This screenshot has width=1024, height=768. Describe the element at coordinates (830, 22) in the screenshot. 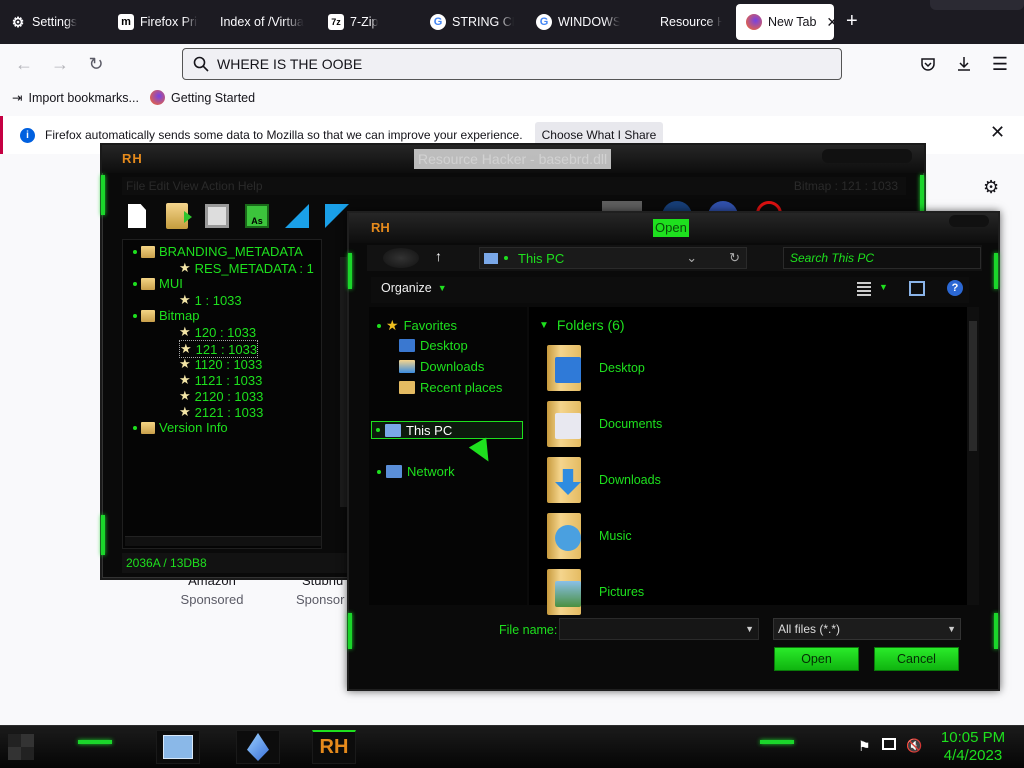

I see `close-tab-icon: ✕` at that location.